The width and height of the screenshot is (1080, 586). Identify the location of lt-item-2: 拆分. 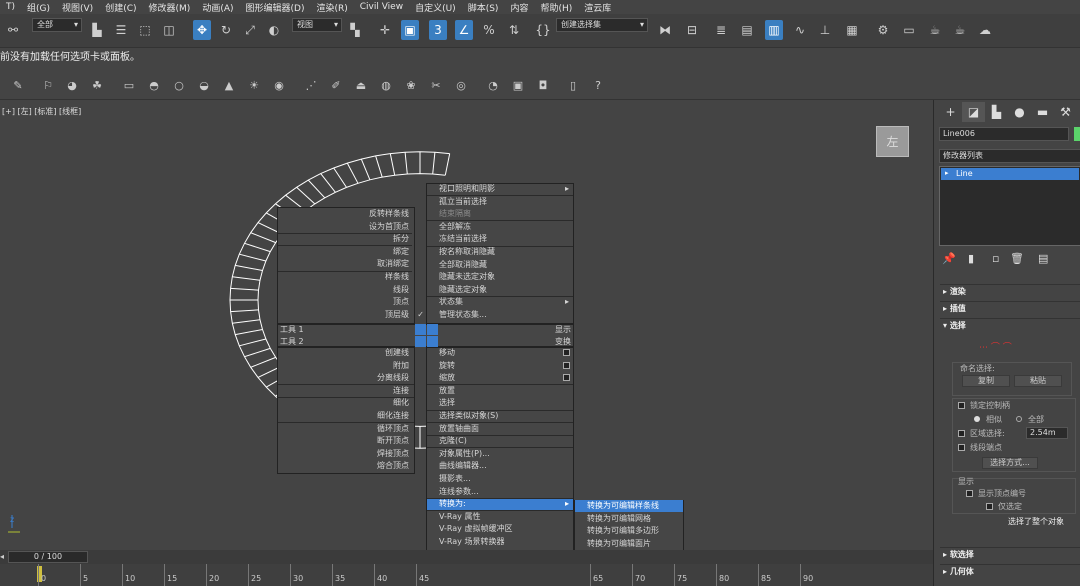
(345, 239).